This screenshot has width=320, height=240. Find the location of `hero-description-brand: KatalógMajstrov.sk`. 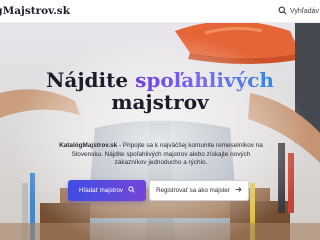

hero-description-brand: KatalógMajstrov.sk is located at coordinates (88, 145).